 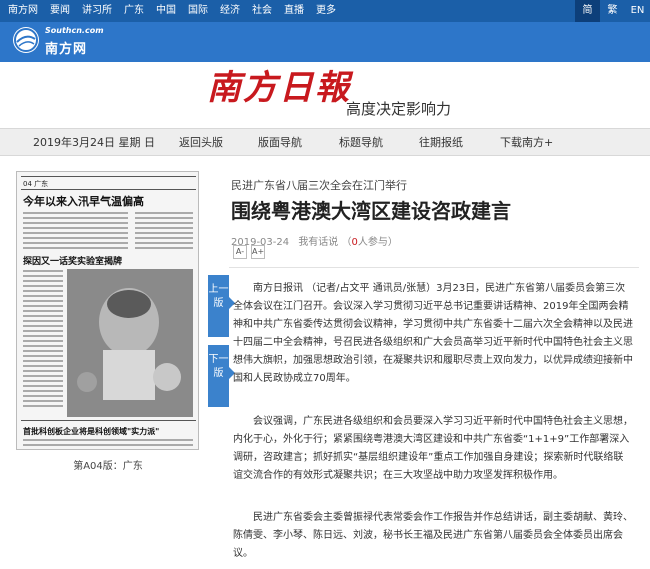 I want to click on next-page-tab: 下一版, so click(x=221, y=376).